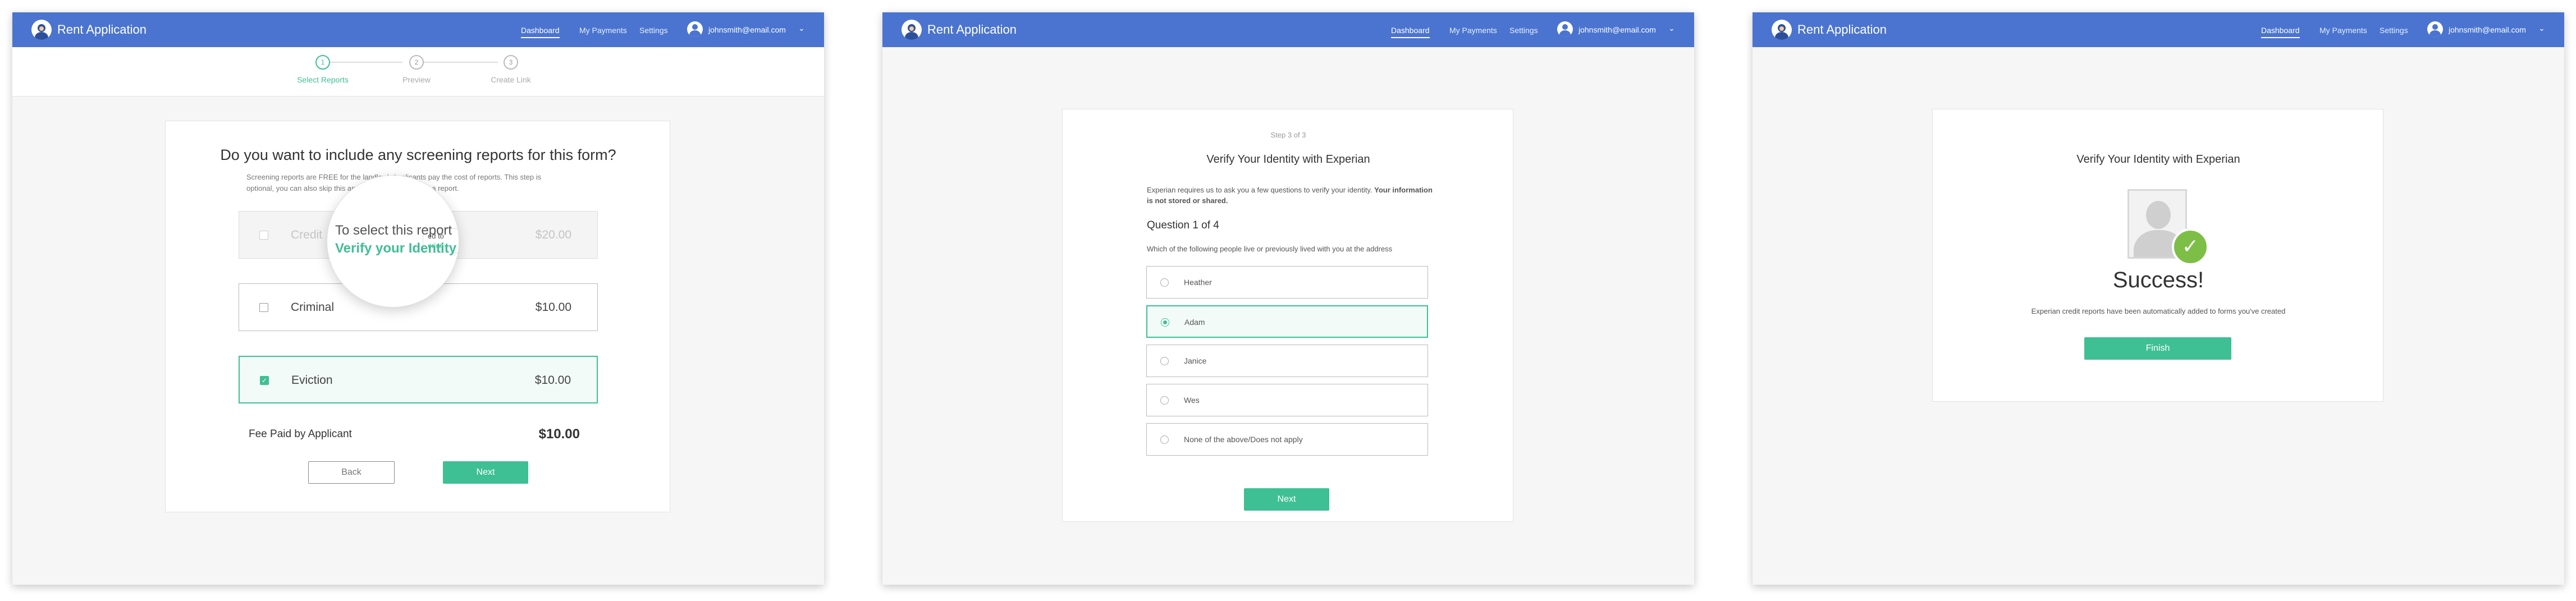 Image resolution: width=2576 pixels, height=601 pixels. Describe the element at coordinates (395, 248) in the screenshot. I see `verify-identity-link: Verify your Identity` at that location.